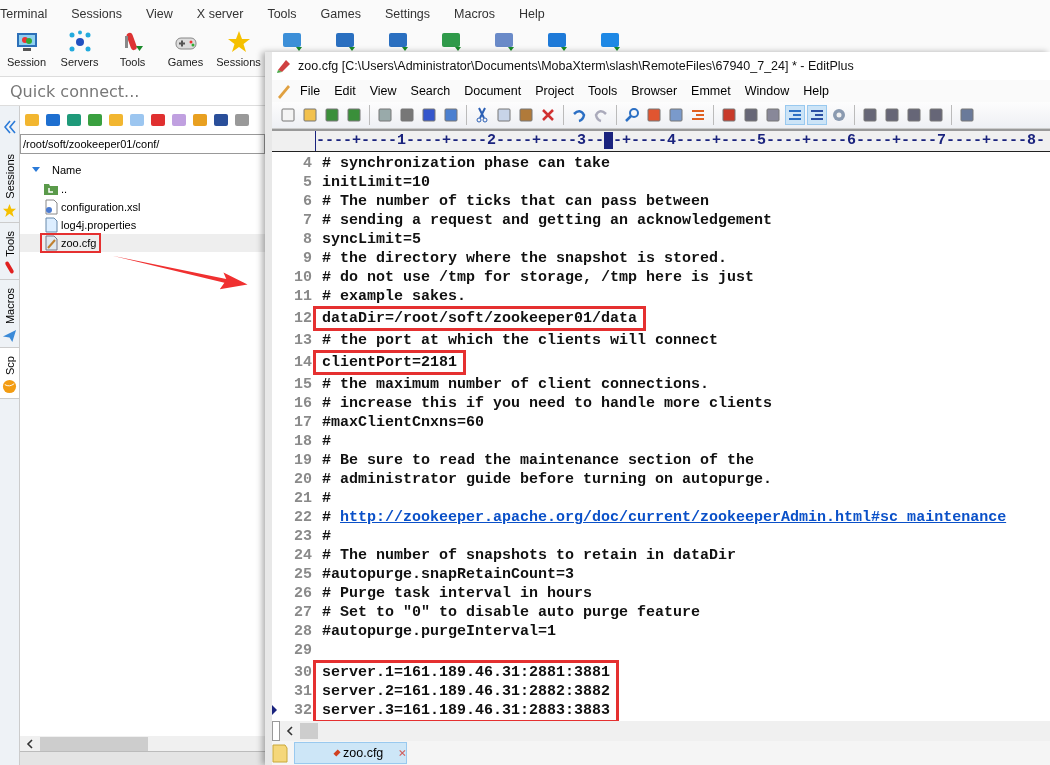  What do you see at coordinates (36, 170) in the screenshot?
I see `sort-icon` at bounding box center [36, 170].